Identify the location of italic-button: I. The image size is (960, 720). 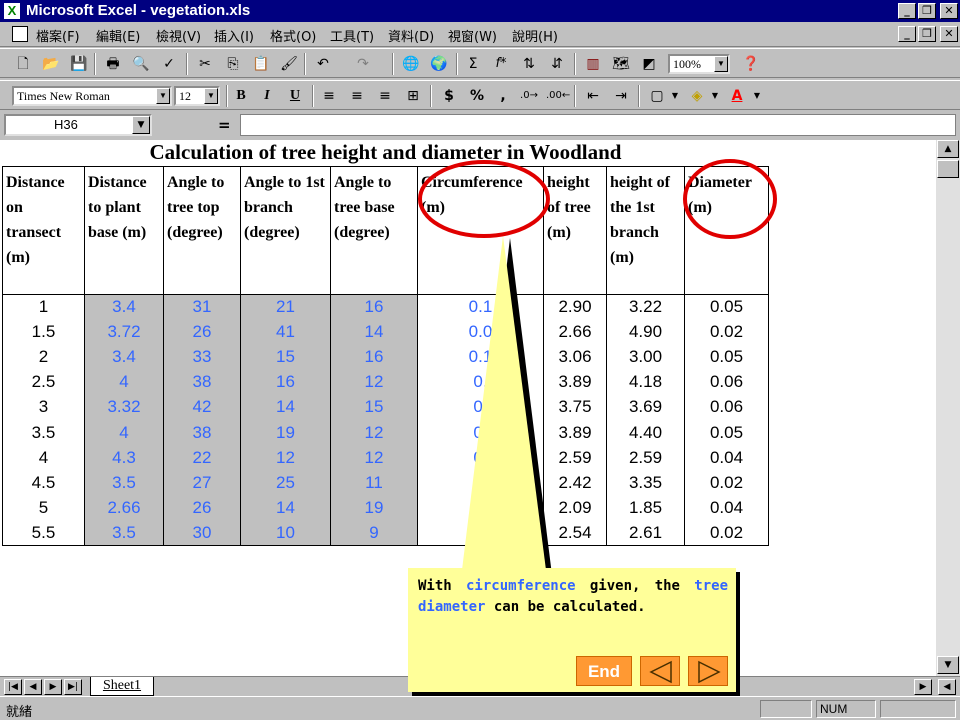
(267, 96).